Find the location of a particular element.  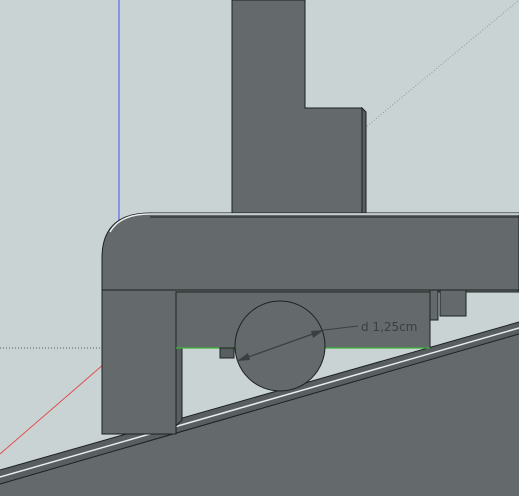

small-tab is located at coordinates (227, 353).